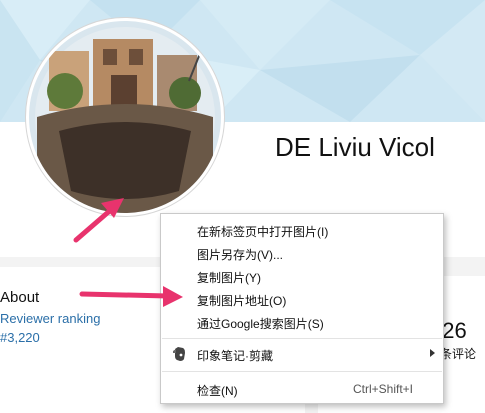  I want to click on menu-item-label: 通过Google搜索图片(S), so click(260, 324).